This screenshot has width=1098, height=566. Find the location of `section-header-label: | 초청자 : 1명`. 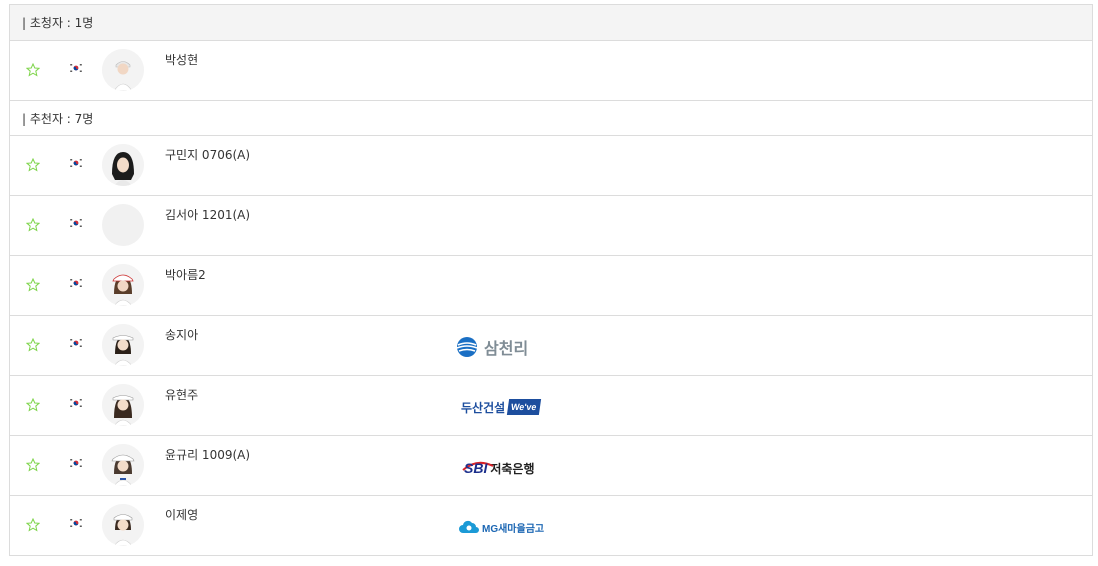

section-header-label: | 초청자 : 1명 is located at coordinates (58, 23).